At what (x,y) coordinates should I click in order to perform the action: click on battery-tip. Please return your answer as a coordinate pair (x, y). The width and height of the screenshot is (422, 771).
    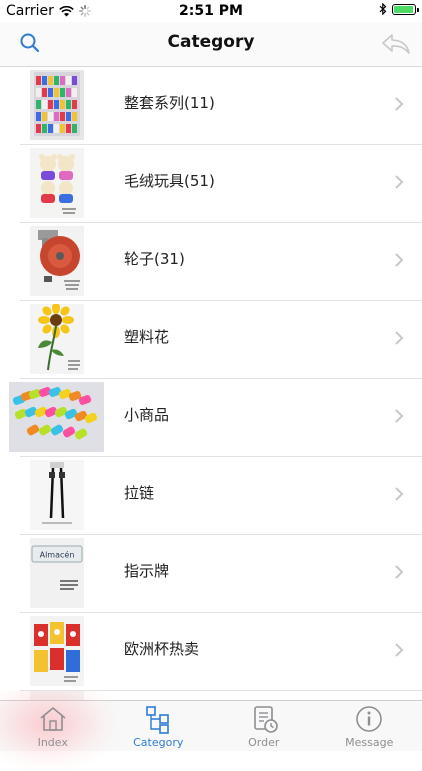
    Looking at the image, I should click on (418, 10).